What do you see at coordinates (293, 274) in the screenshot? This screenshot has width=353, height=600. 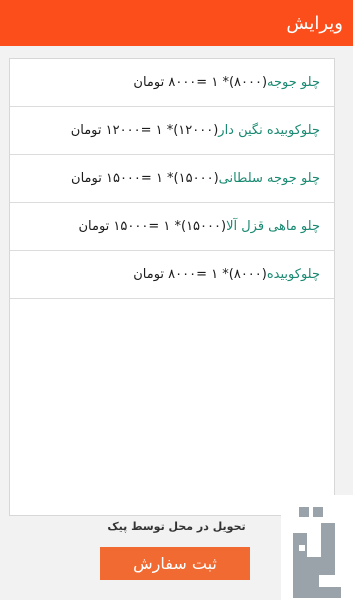 I see `order-item-name: چلوکوبیده` at bounding box center [293, 274].